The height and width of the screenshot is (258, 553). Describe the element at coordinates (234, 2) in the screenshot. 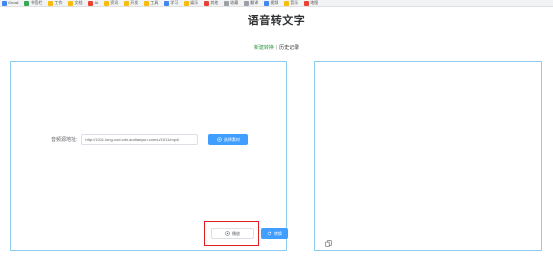

I see `bookmark-label: 收藏` at that location.